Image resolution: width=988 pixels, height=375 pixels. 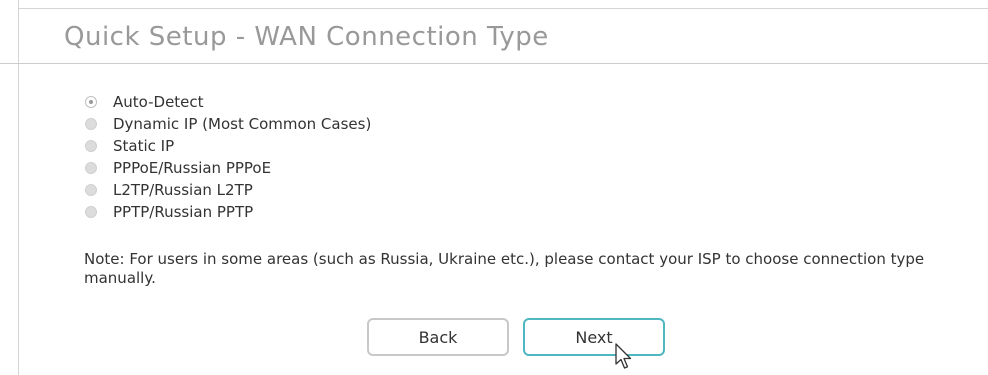 I want to click on radio-static-ip, so click(x=91, y=146).